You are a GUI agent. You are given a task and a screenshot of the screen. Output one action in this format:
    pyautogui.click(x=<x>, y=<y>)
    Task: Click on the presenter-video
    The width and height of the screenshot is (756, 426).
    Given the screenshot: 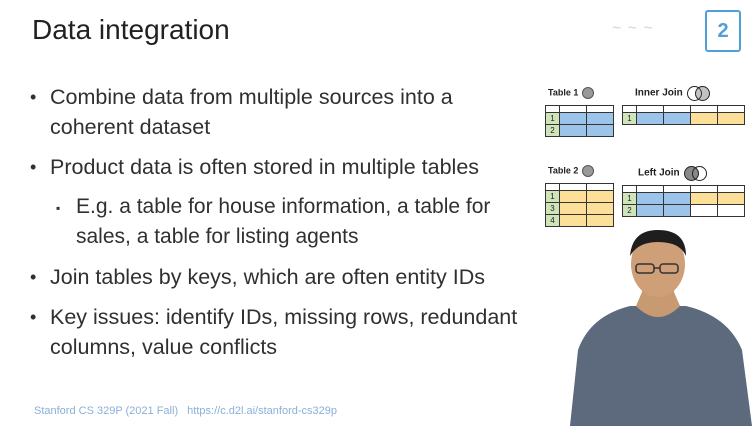 What is the action you would take?
    pyautogui.click(x=661, y=328)
    